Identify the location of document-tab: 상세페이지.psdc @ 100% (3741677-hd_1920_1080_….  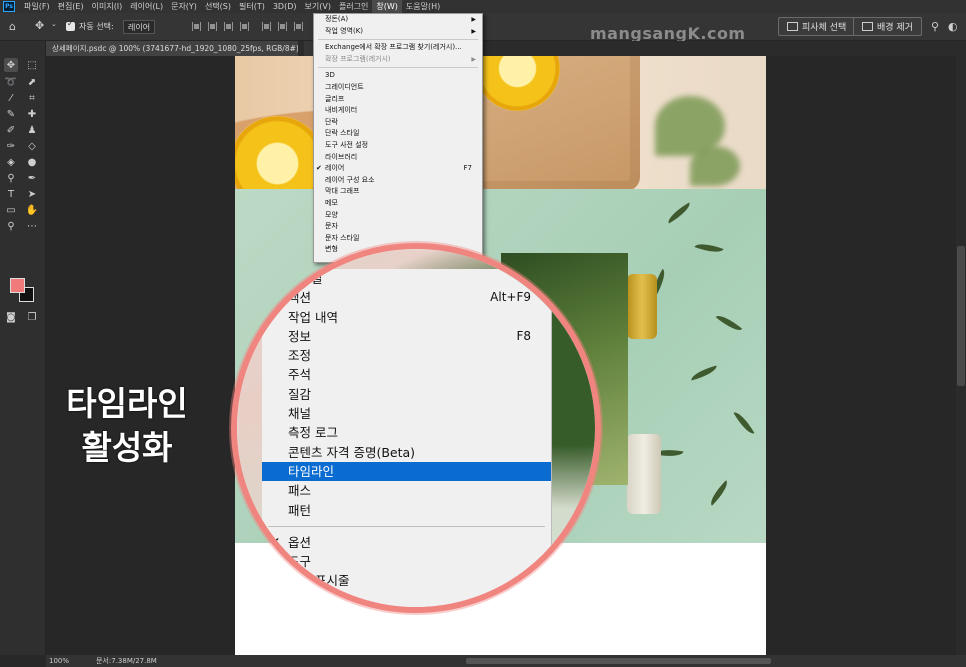
(172, 48).